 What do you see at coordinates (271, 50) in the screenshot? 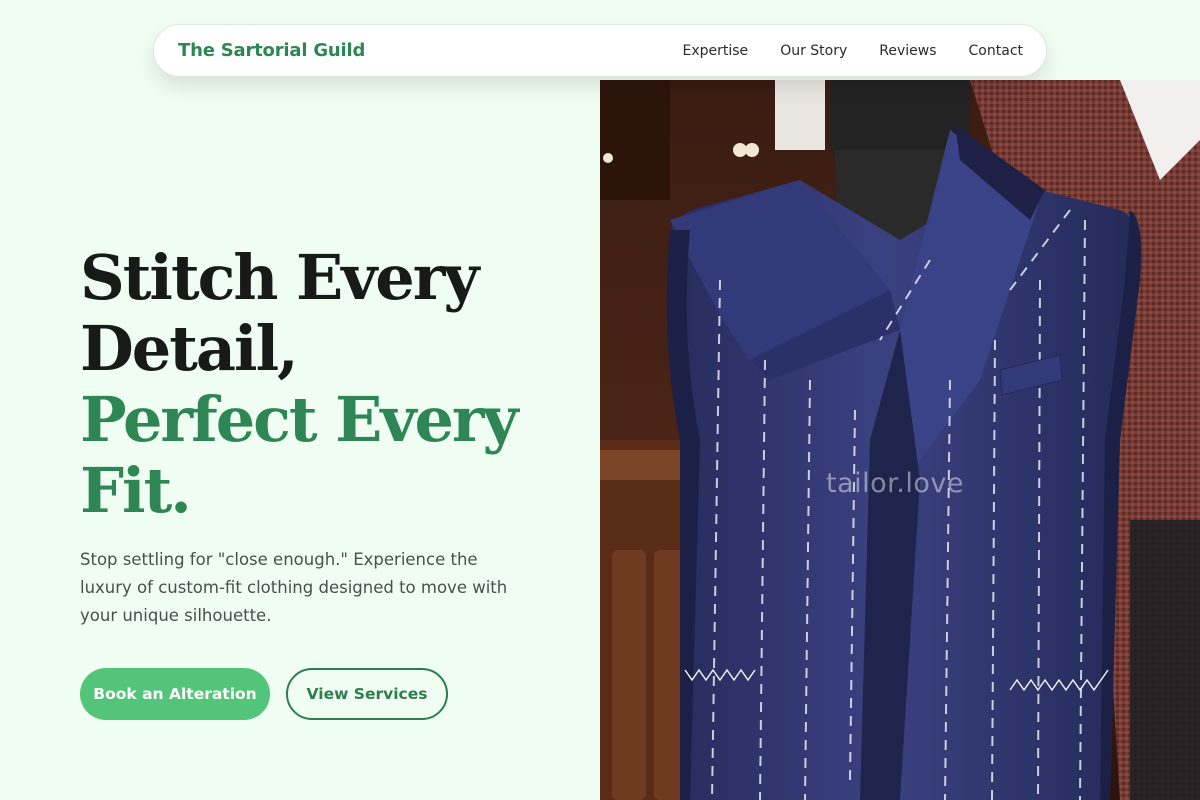
I see `brand-logo: The Sartorial Guild` at bounding box center [271, 50].